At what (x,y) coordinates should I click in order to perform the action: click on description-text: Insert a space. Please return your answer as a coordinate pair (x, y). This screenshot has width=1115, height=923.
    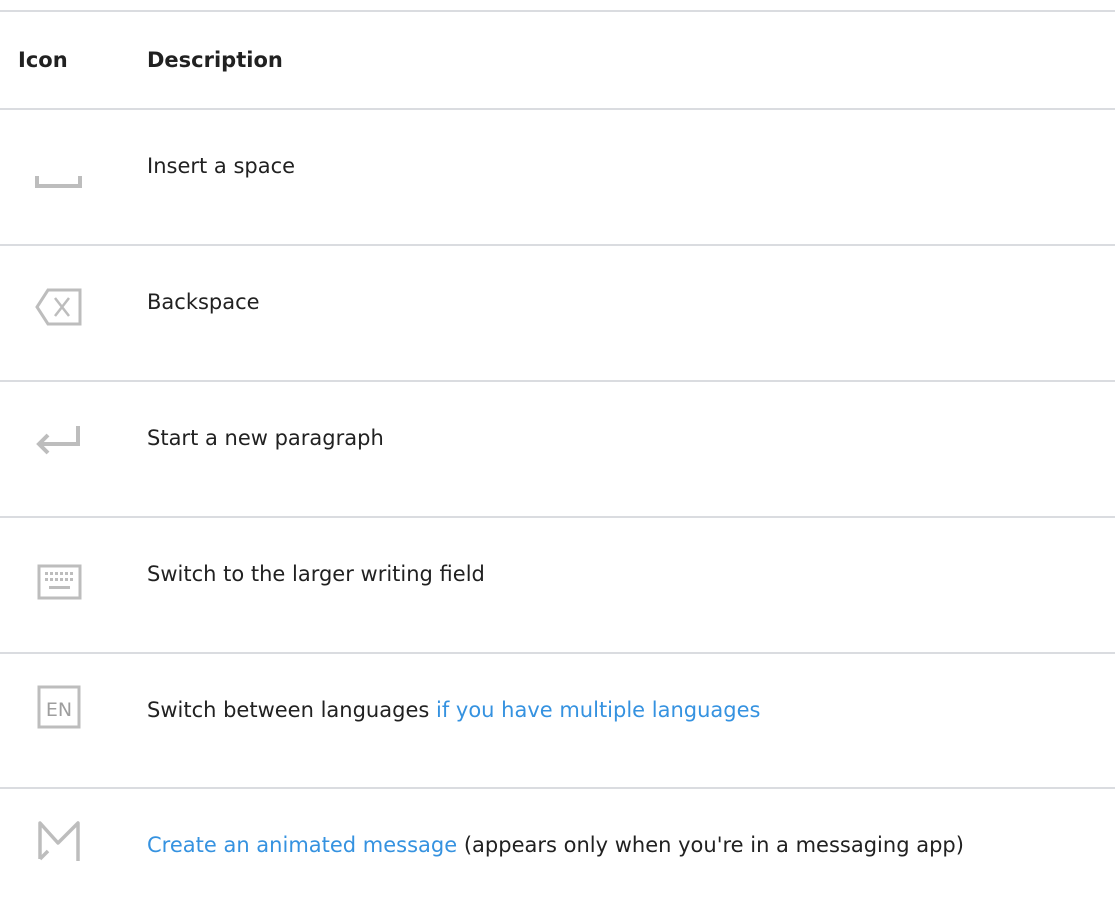
    Looking at the image, I should click on (221, 166).